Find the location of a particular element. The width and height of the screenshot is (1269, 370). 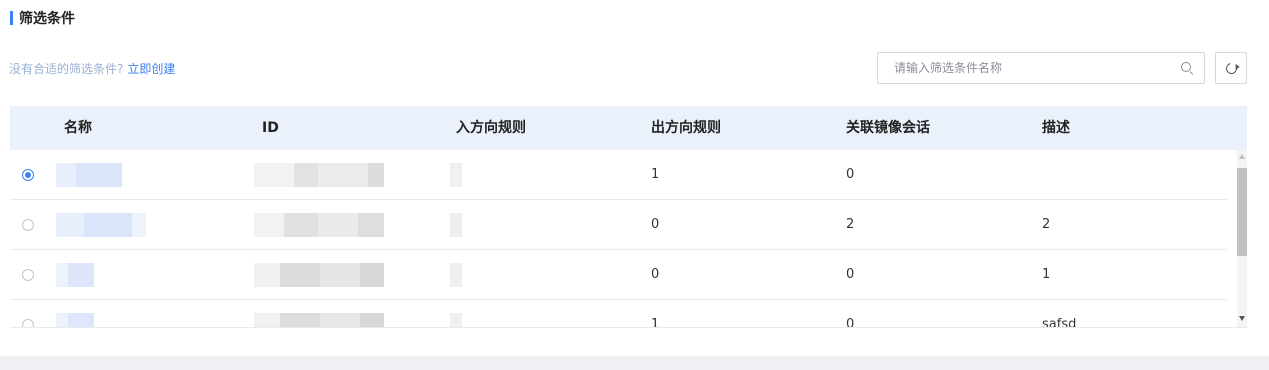

description-cell: 2 is located at coordinates (1046, 224).